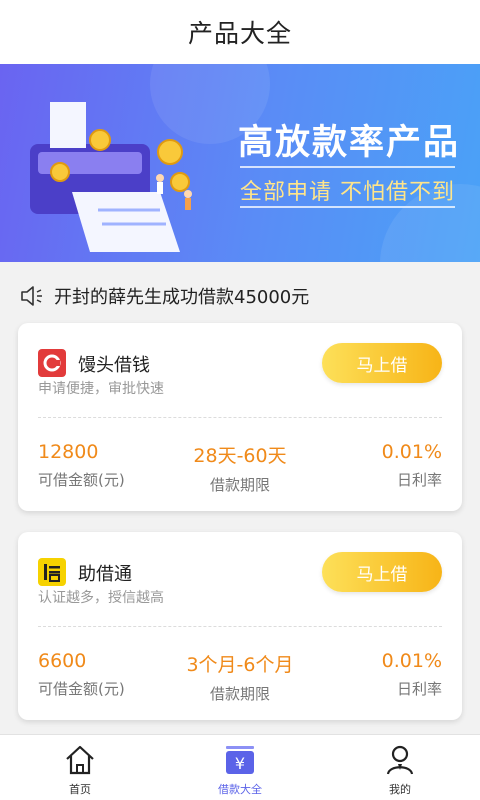  Describe the element at coordinates (80, 789) in the screenshot. I see `tab-label: 首页` at that location.